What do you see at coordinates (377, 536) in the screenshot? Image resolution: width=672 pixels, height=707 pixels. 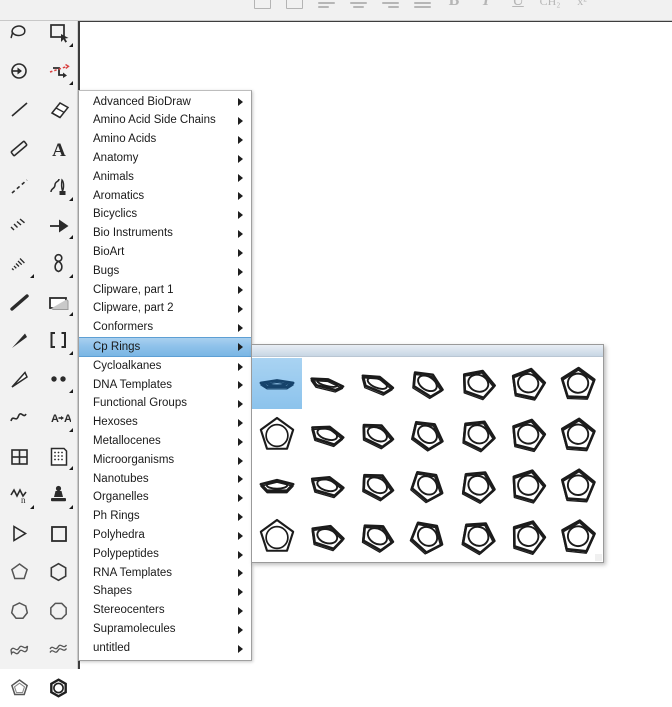 I see `cp-ring-d2` at bounding box center [377, 536].